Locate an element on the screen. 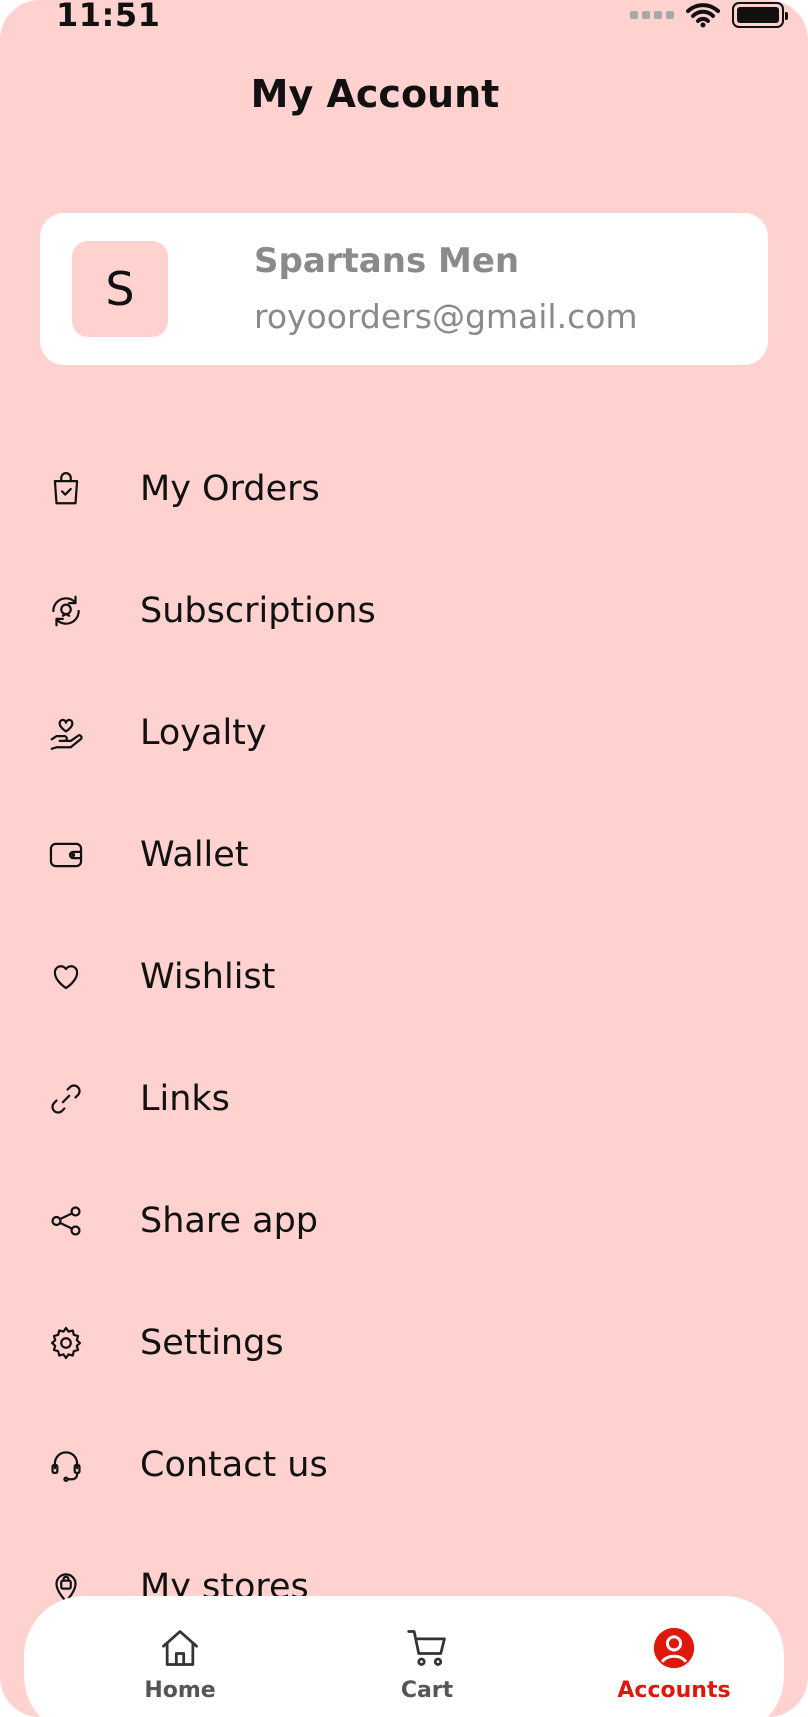 The height and width of the screenshot is (1717, 808). nav-cart: Cart is located at coordinates (427, 1664).